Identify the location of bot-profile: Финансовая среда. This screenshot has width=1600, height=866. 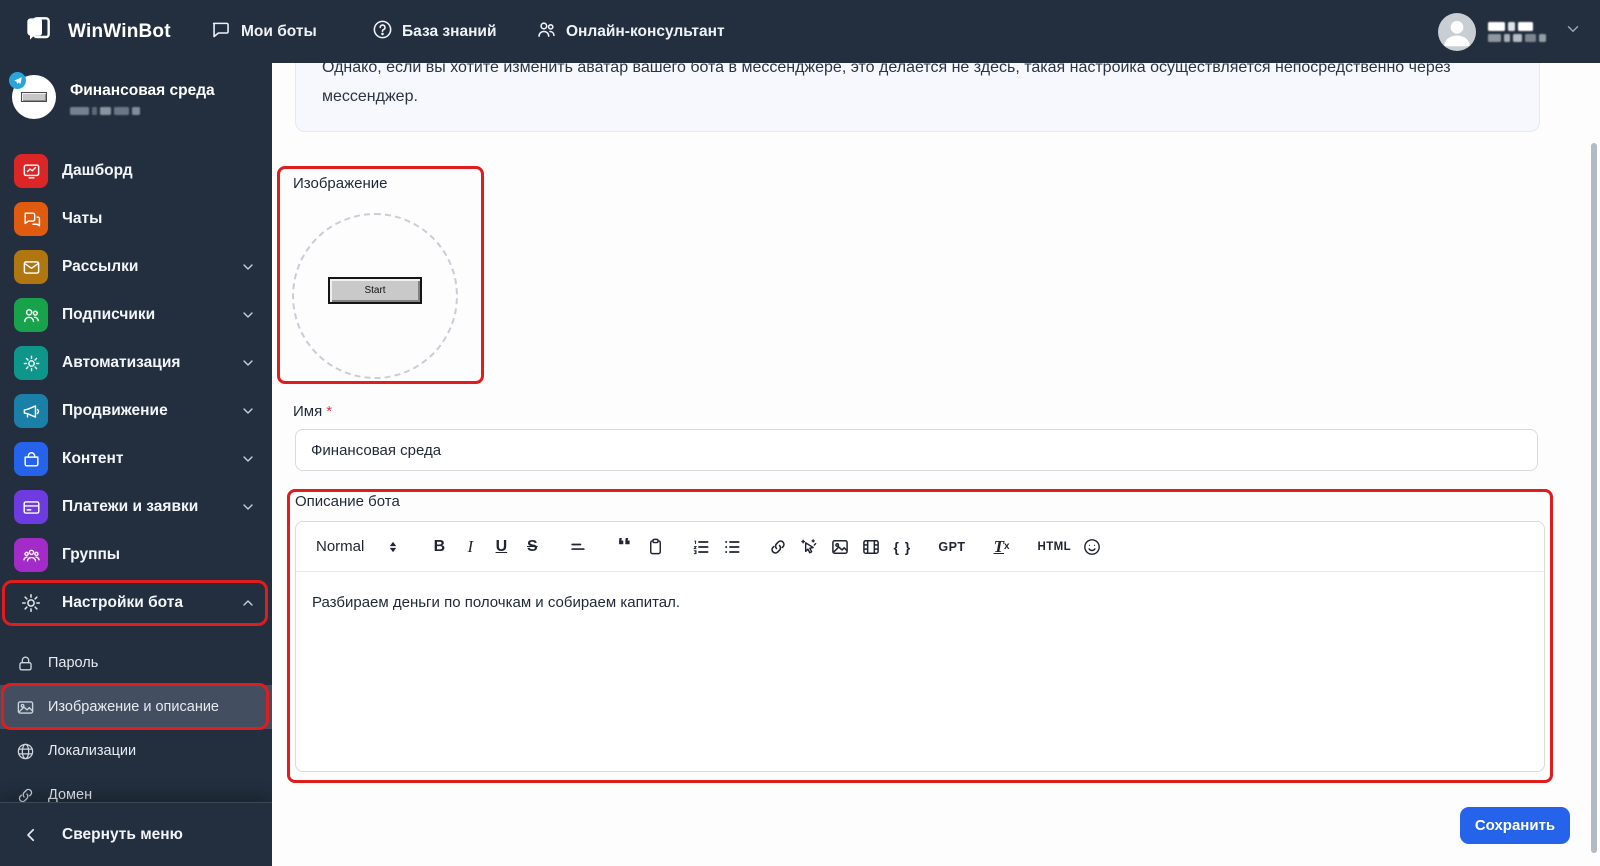
(112, 95).